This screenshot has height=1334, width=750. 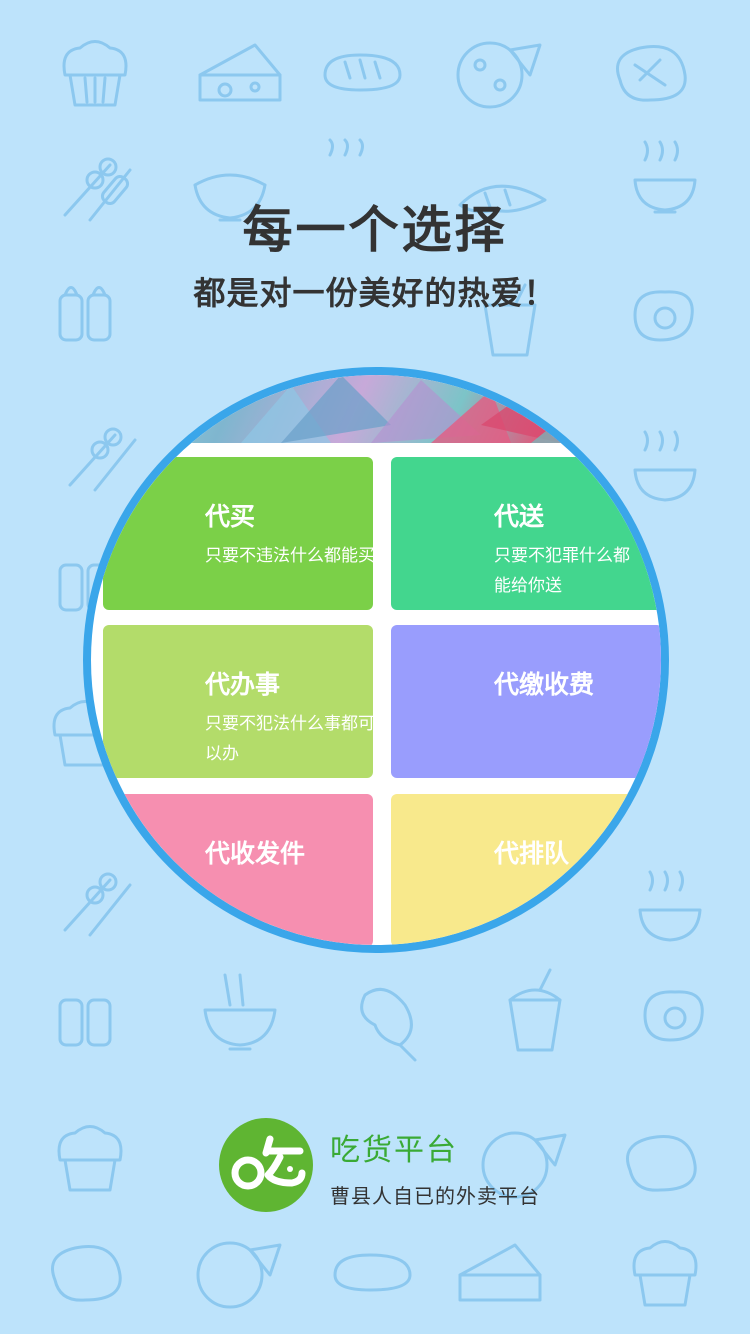 What do you see at coordinates (290, 739) in the screenshot?
I see `tile-description: 只要不犯法什么事都可以办` at bounding box center [290, 739].